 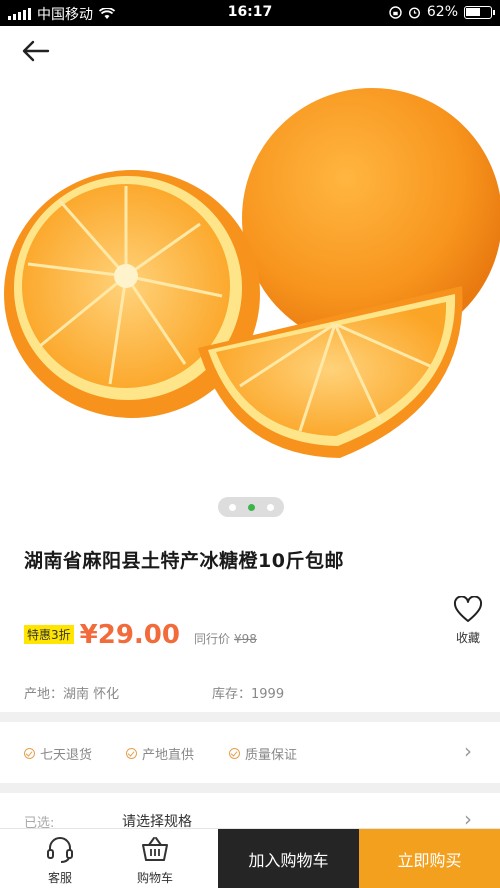 I want to click on battery-percent: 62%, so click(x=442, y=12).